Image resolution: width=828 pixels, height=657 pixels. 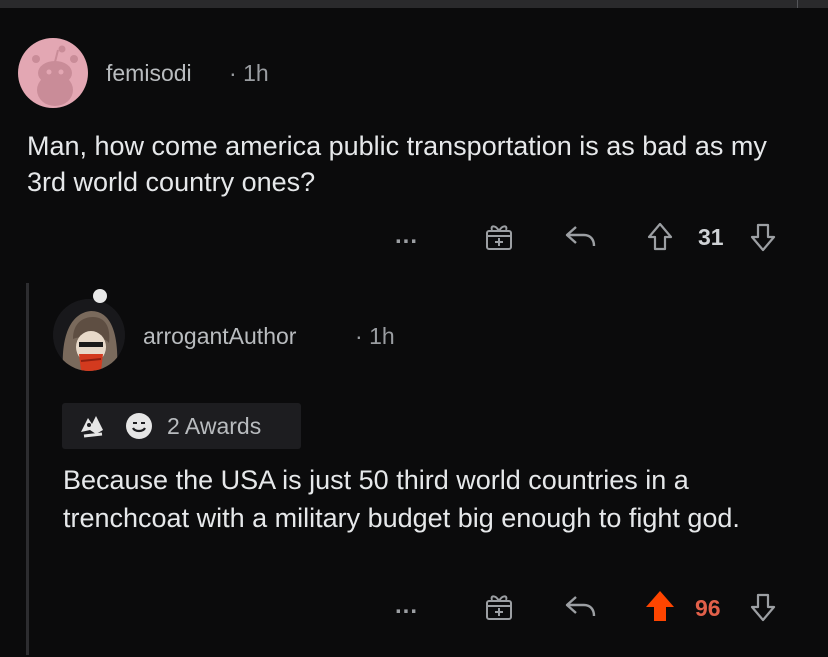 I want to click on online-status-icon, so click(x=100, y=296).